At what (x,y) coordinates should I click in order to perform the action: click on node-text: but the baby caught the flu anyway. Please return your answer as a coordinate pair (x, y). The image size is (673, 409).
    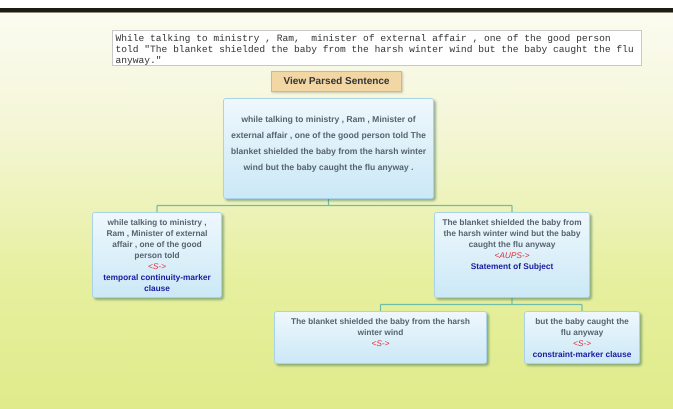
    Looking at the image, I should click on (582, 327).